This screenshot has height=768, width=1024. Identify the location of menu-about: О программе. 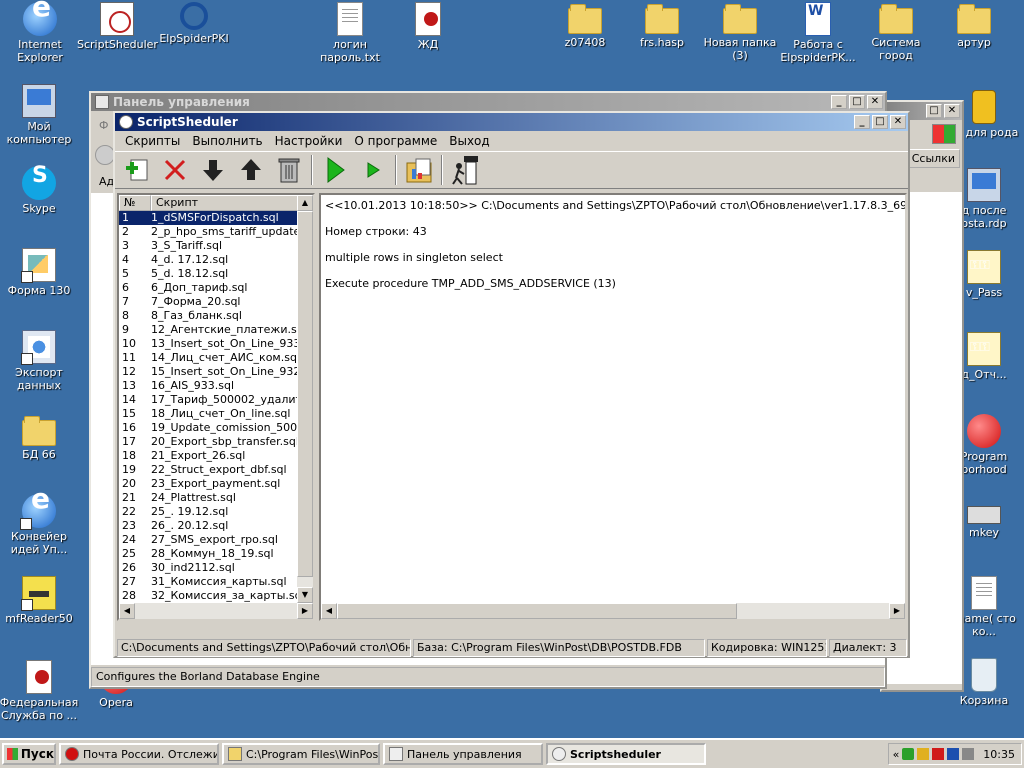
(395, 141).